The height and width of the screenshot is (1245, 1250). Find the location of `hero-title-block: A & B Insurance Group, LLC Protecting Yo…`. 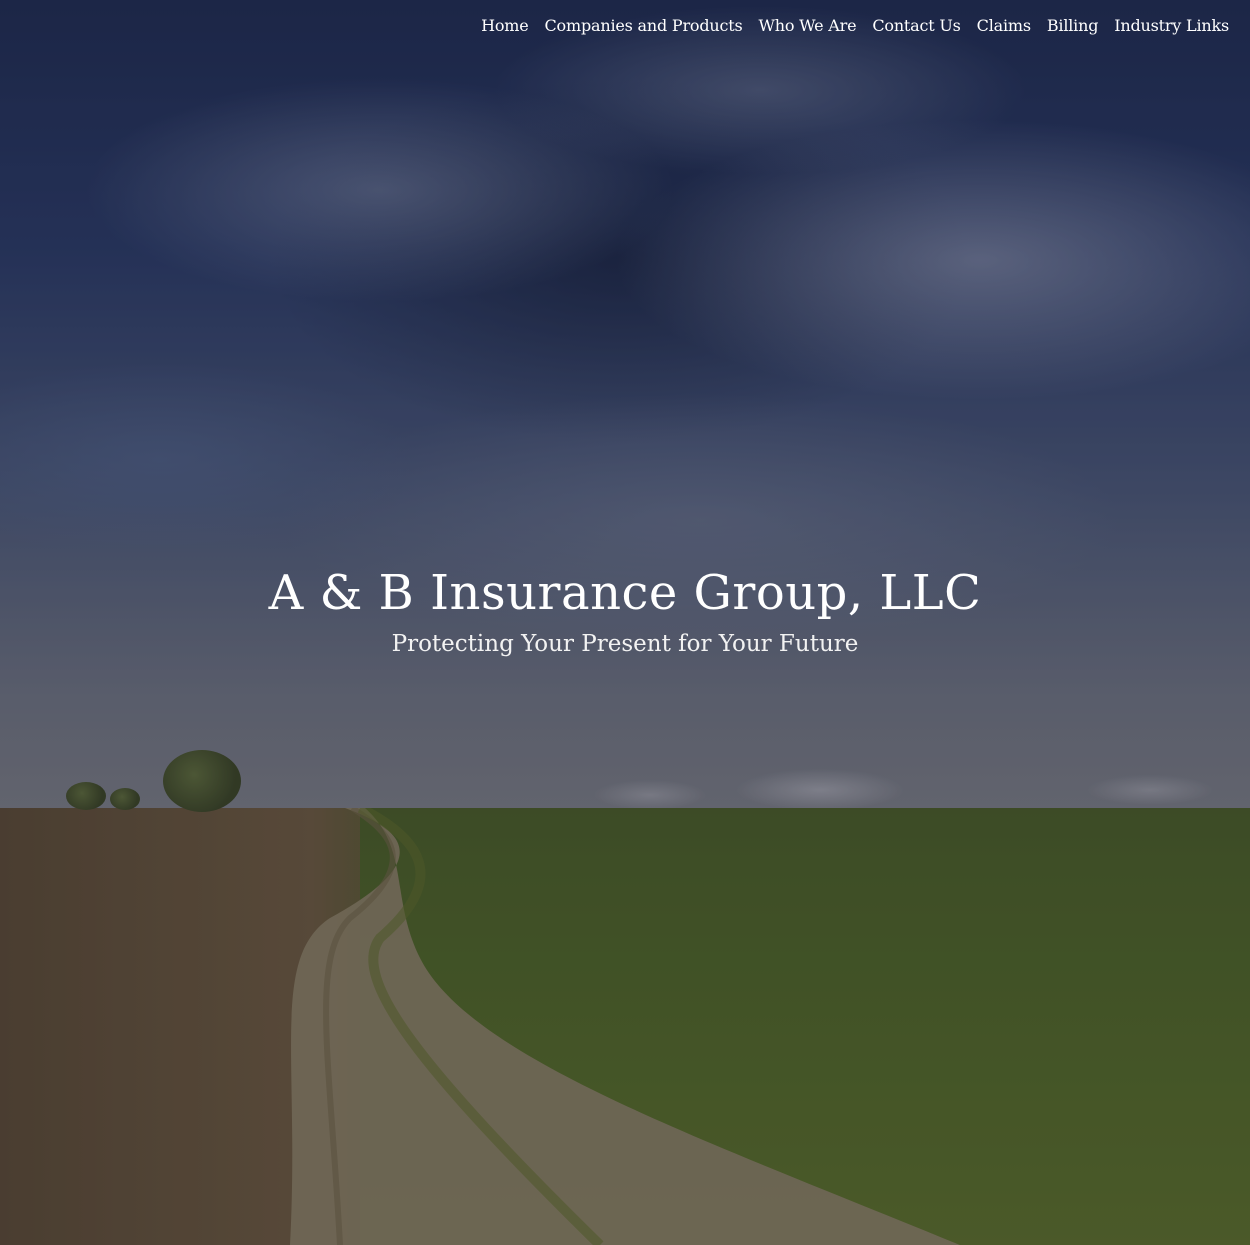

hero-title-block: A & B Insurance Group, LLC Protecting Yo… is located at coordinates (625, 611).